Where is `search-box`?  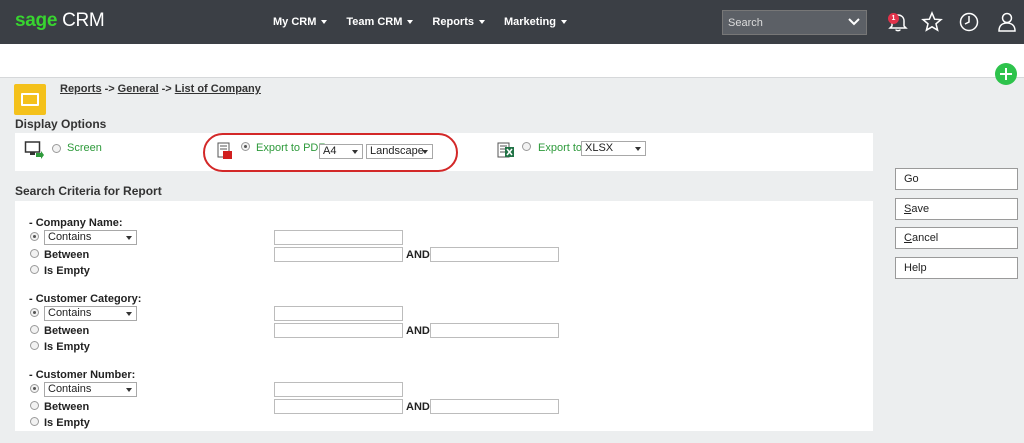 search-box is located at coordinates (794, 22).